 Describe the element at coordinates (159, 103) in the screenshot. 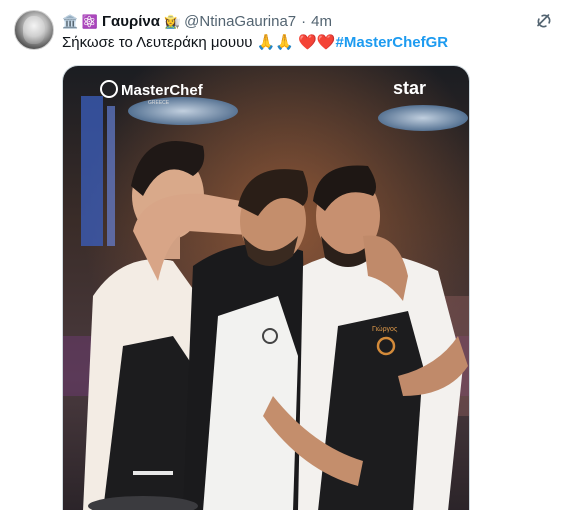

I see `masterchef-logo-sub: GREECE` at that location.